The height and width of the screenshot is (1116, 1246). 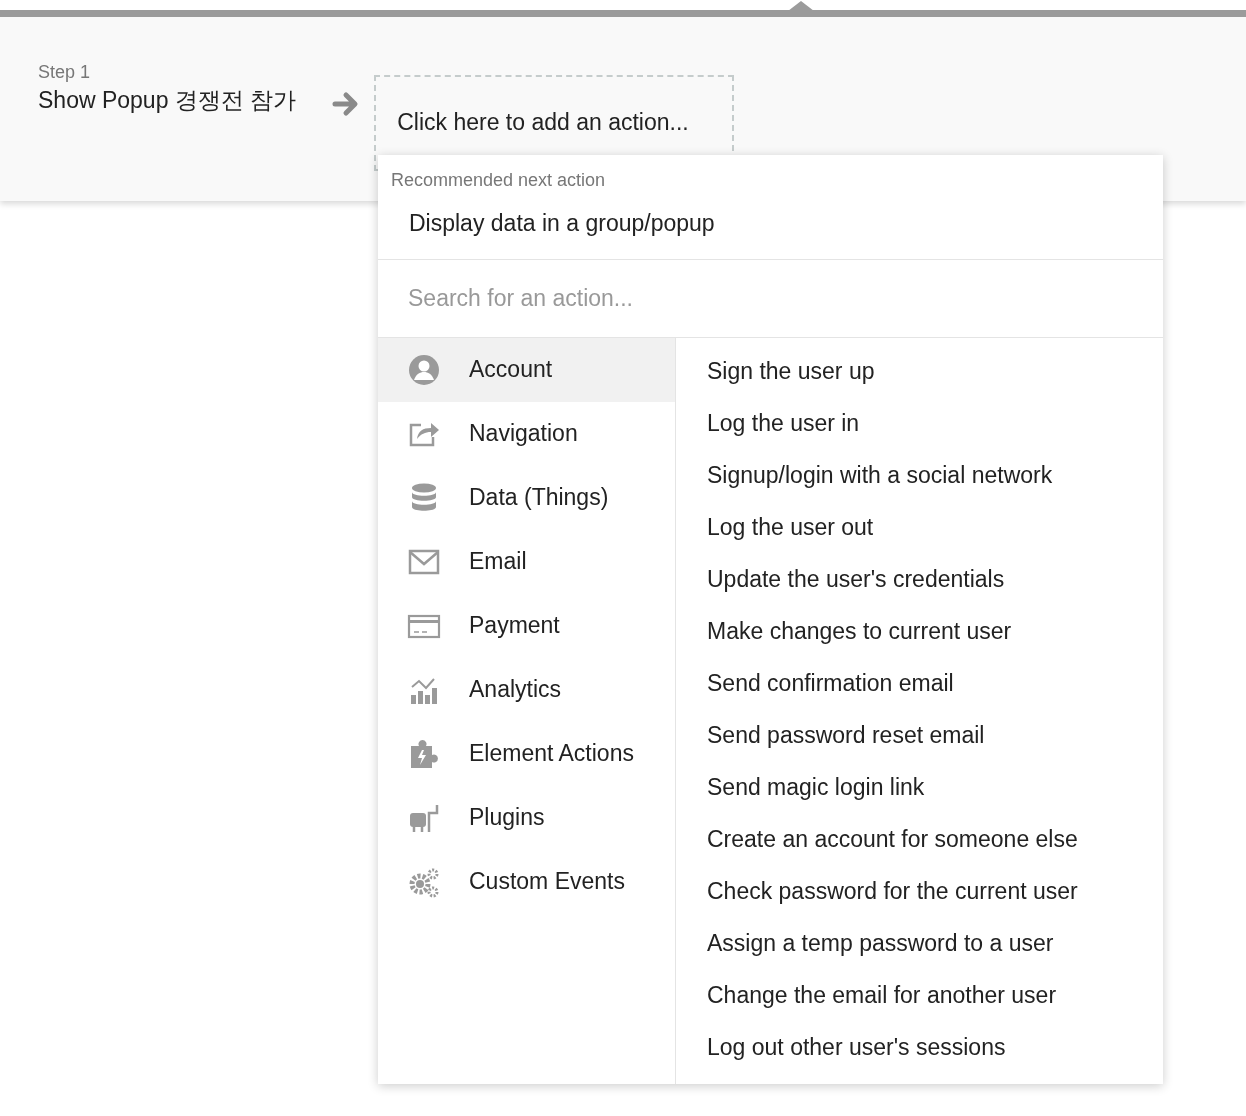 What do you see at coordinates (65, 72) in the screenshot?
I see `step-label: Step 1` at bounding box center [65, 72].